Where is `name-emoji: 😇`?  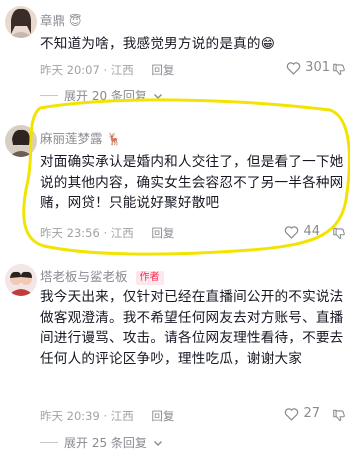 name-emoji: 😇 is located at coordinates (75, 21).